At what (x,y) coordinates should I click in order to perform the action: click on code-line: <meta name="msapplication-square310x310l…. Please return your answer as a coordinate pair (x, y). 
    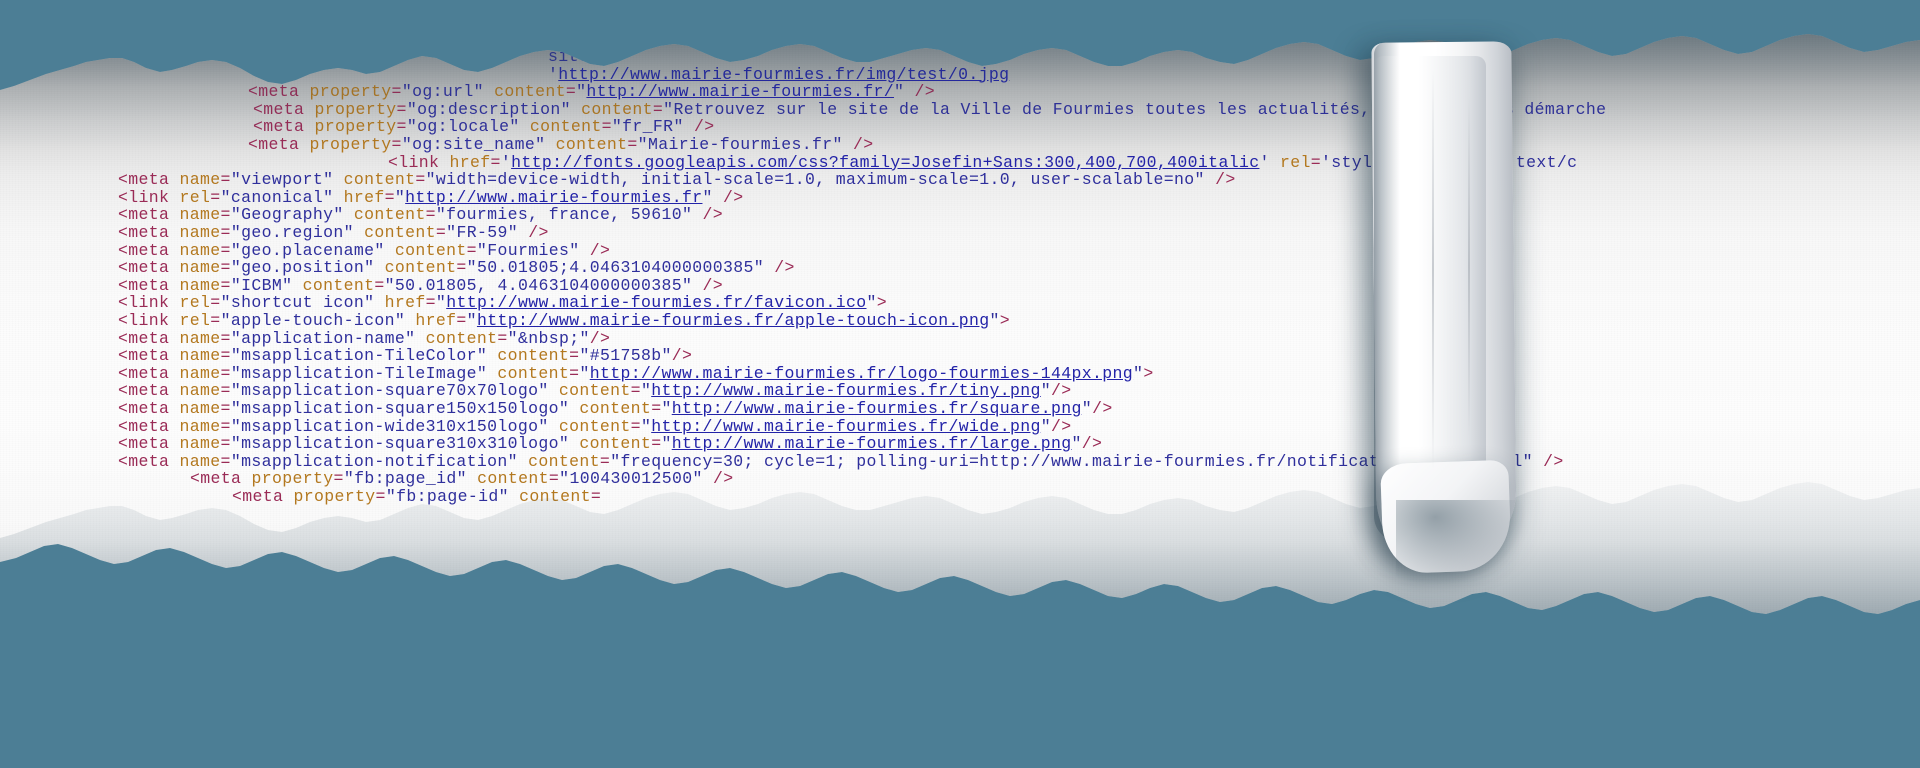
    Looking at the image, I should click on (610, 444).